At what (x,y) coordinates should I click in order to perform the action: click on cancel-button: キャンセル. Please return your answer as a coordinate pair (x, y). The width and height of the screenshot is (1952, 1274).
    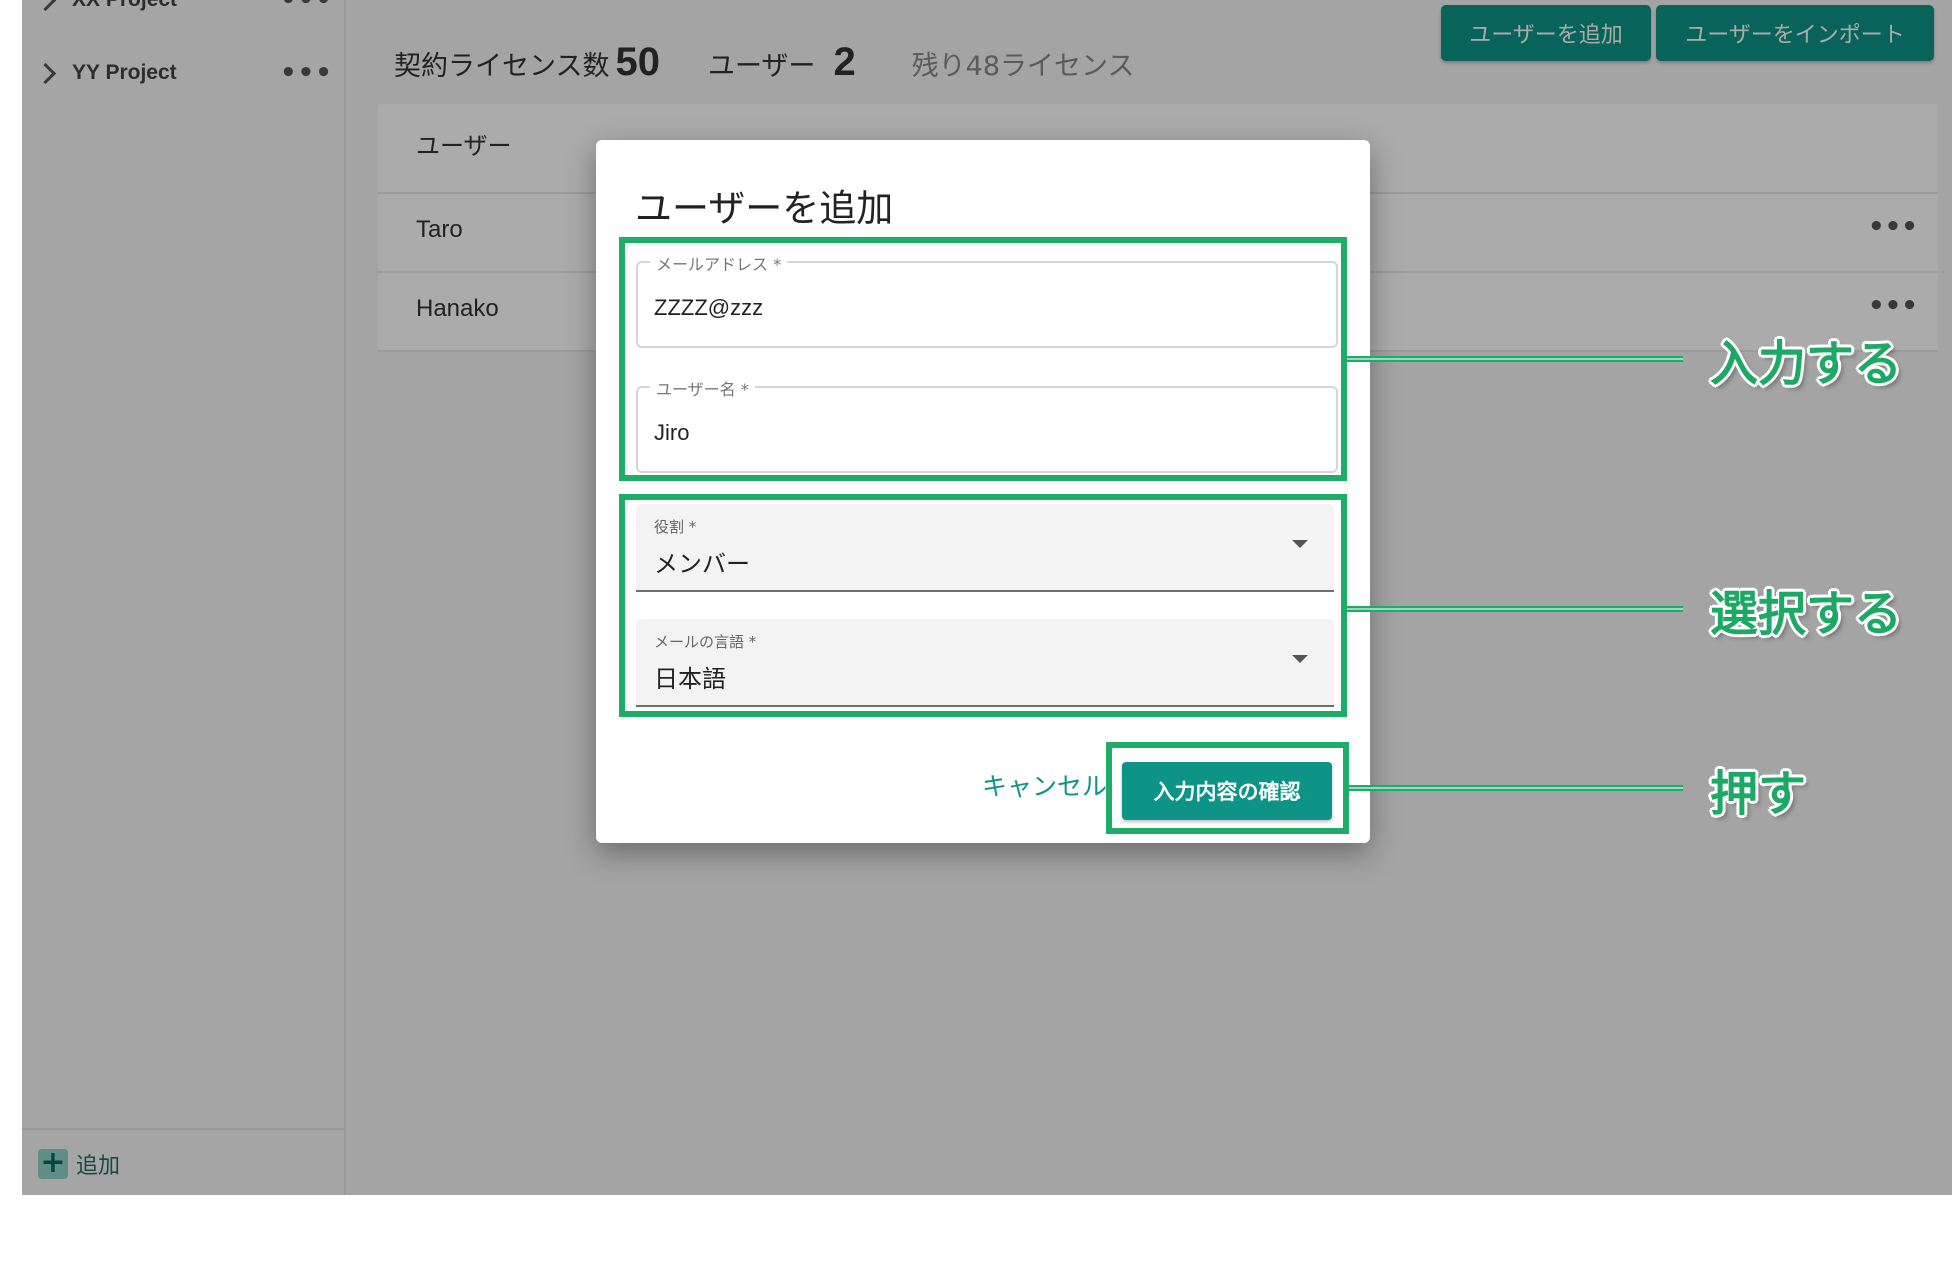
    Looking at the image, I should click on (1044, 785).